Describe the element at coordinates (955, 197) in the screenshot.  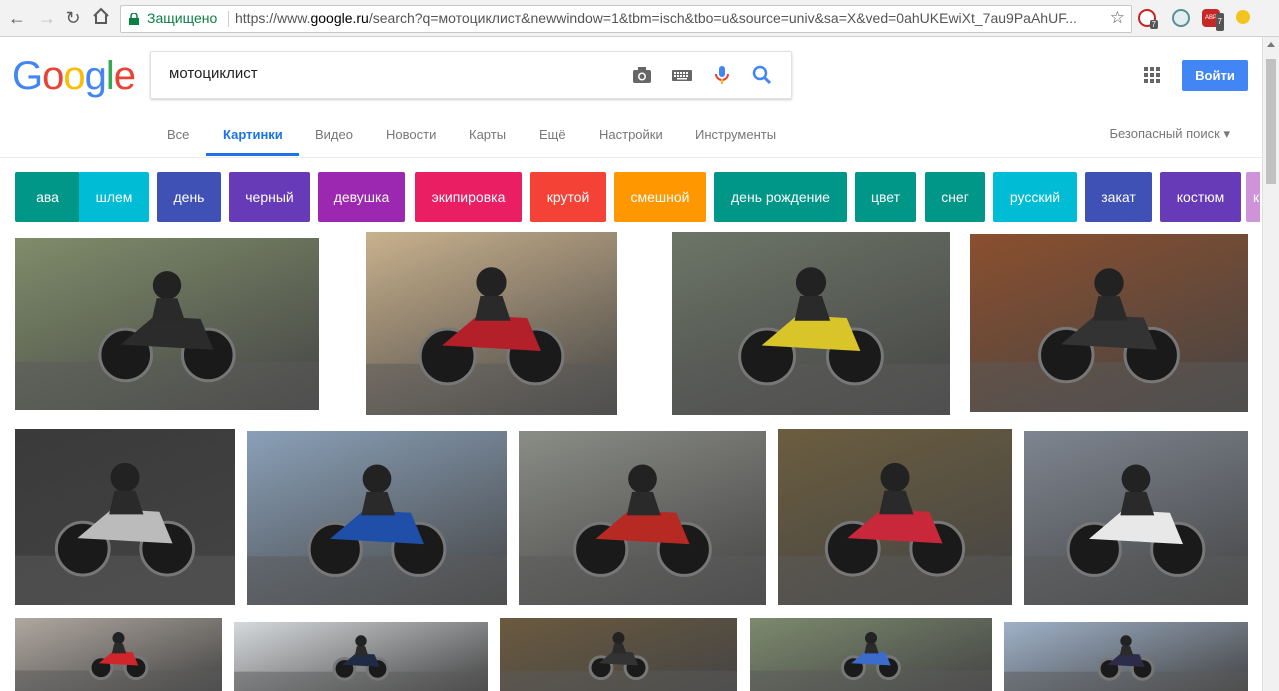
I see `related-search-chip: снег` at that location.